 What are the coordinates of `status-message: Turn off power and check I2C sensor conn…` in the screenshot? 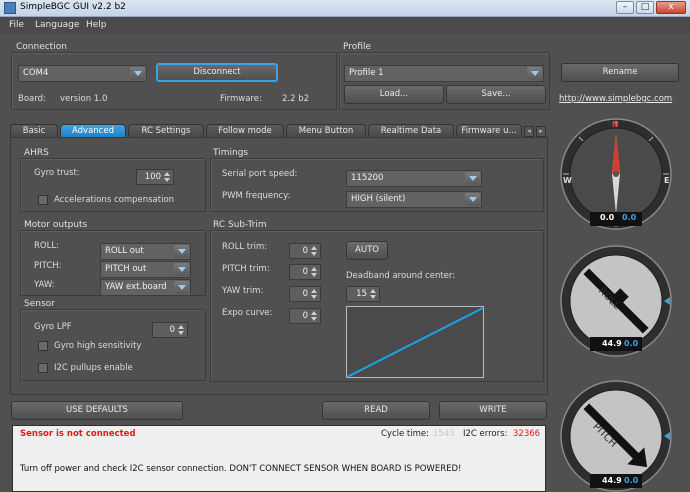 It's located at (241, 469).